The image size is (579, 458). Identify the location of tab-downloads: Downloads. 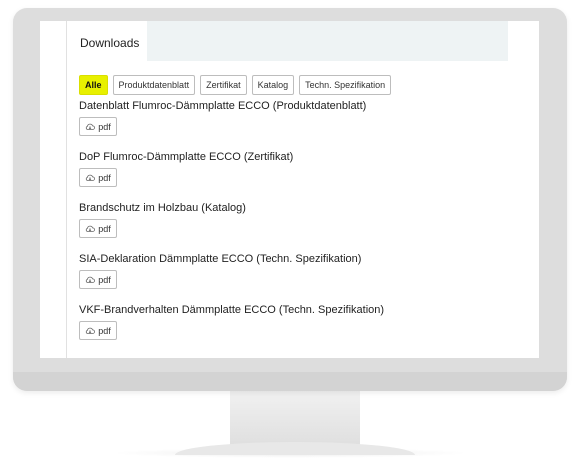
(107, 41).